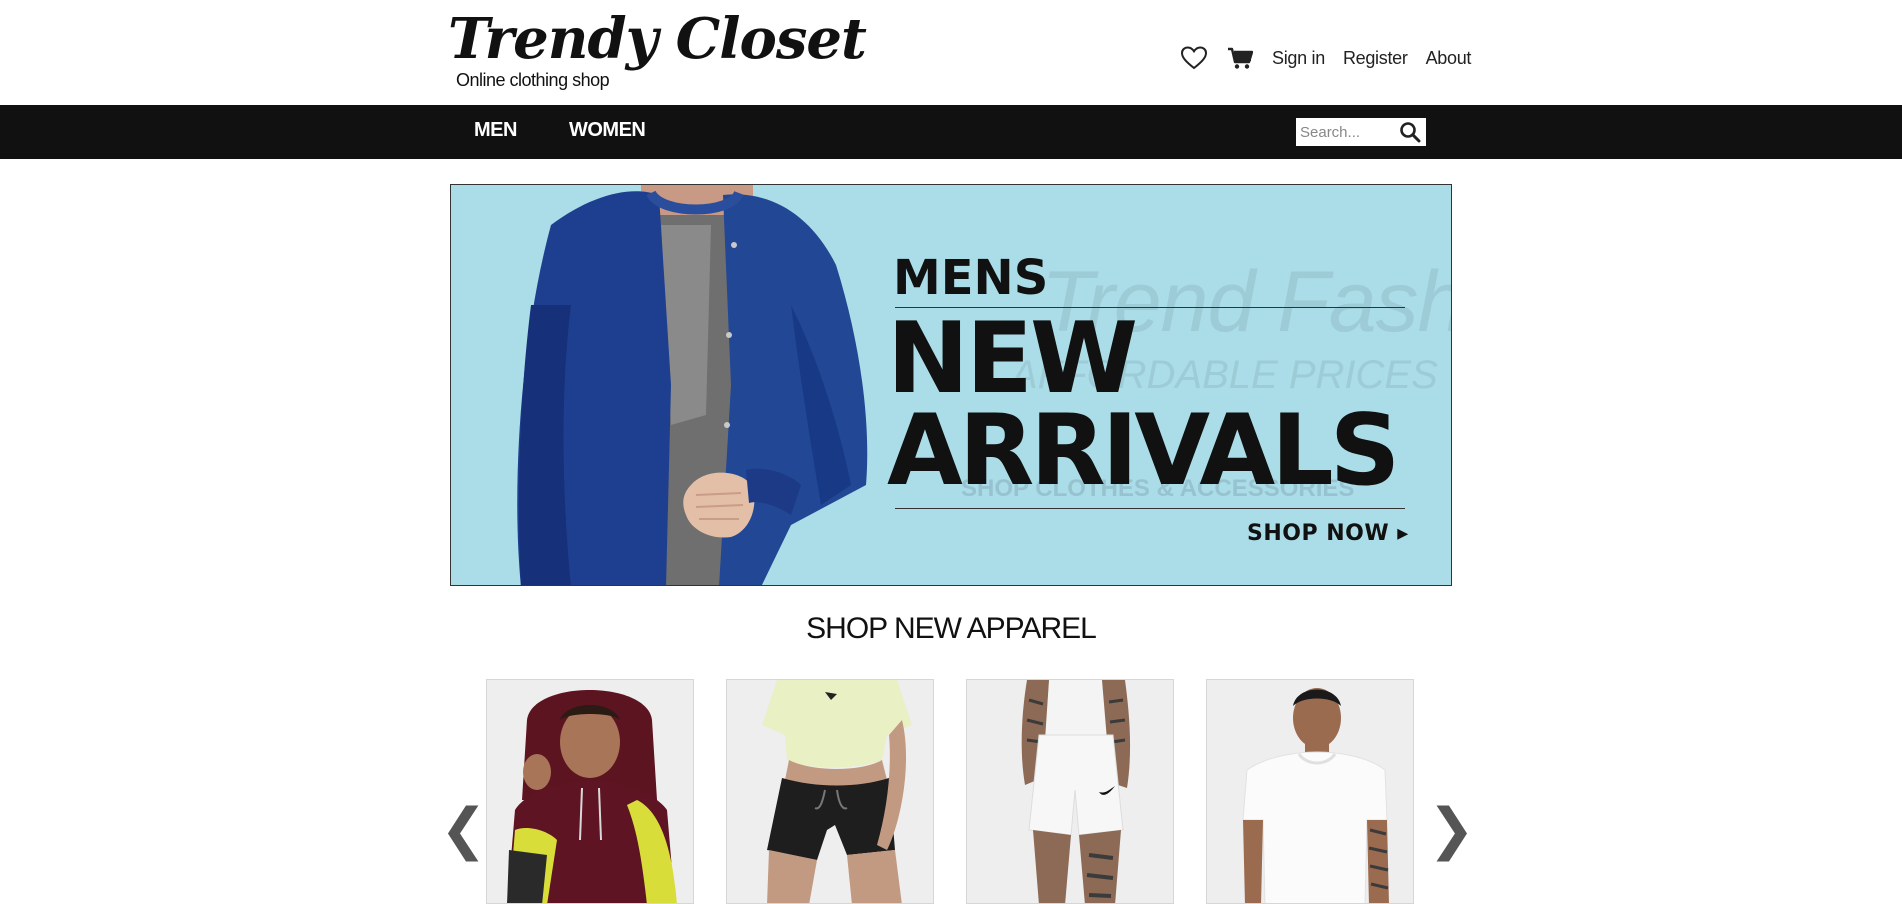 The image size is (1902, 904). What do you see at coordinates (1328, 533) in the screenshot?
I see `shop-now-button: SHOP NOW ▸` at bounding box center [1328, 533].